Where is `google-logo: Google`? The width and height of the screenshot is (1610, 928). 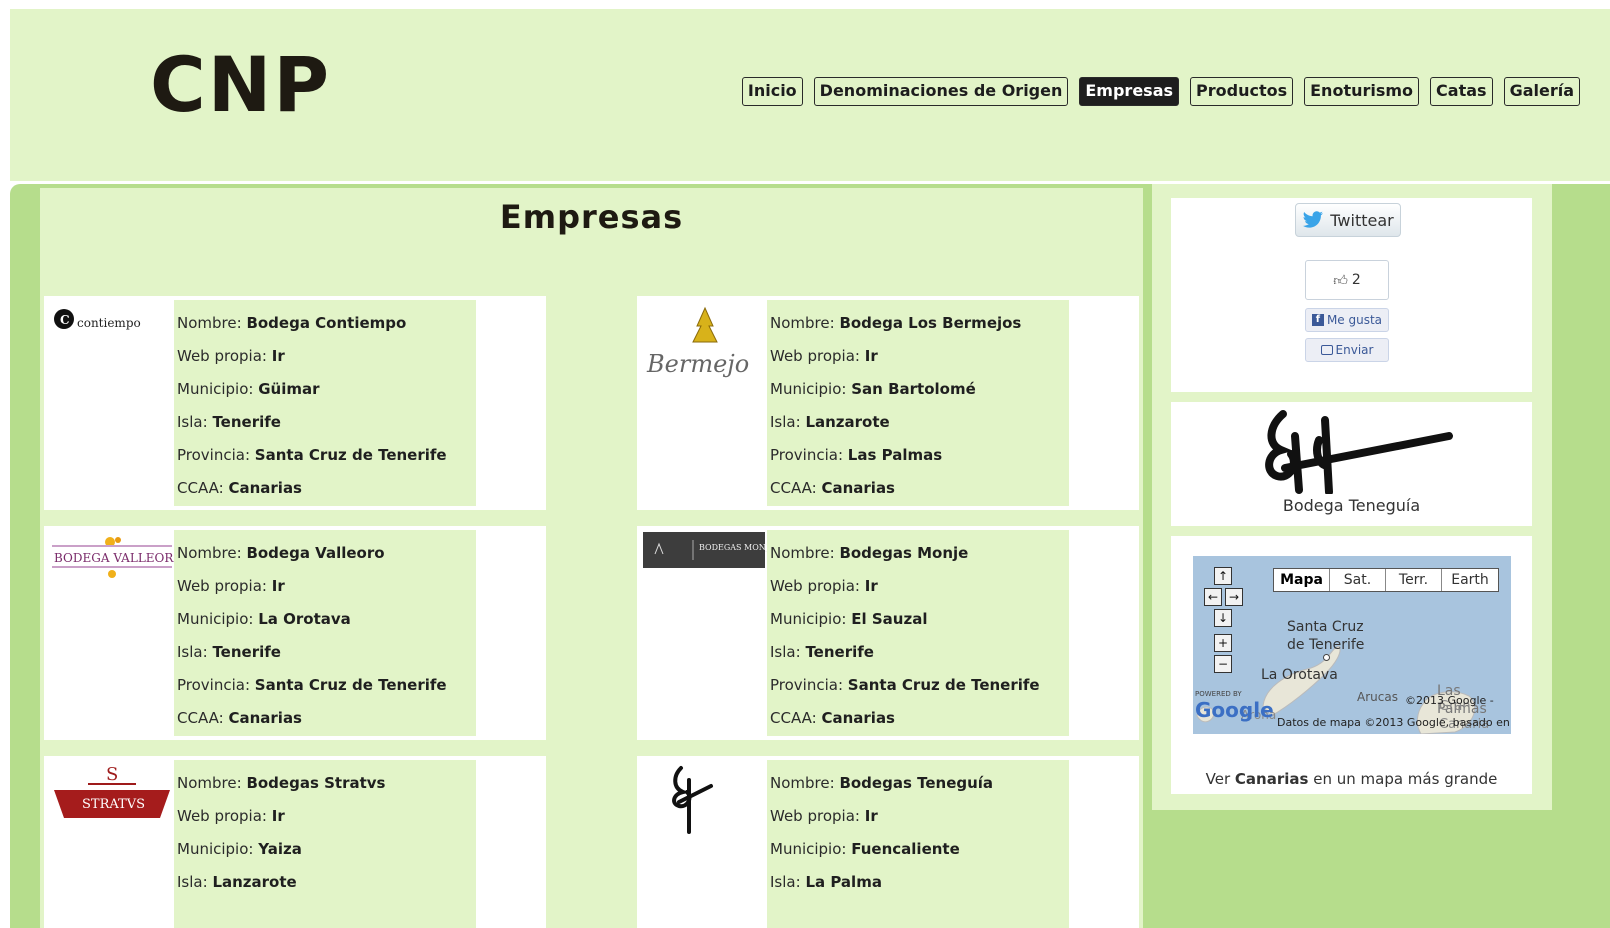
google-logo: Google is located at coordinates (1234, 710).